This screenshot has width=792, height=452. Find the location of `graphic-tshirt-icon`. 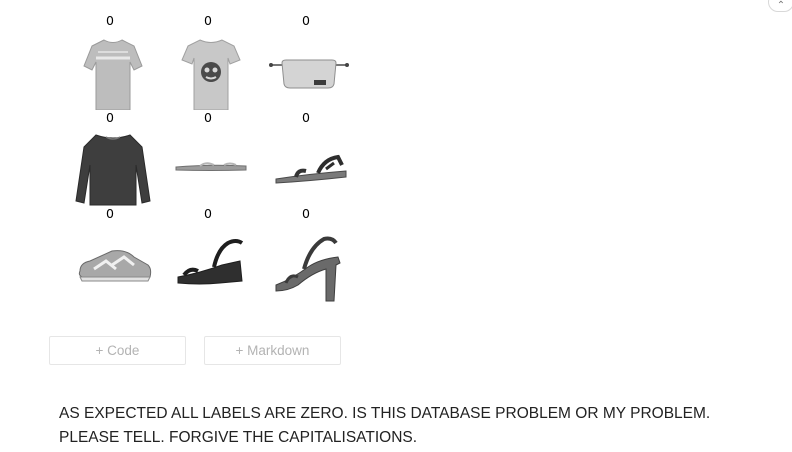

graphic-tshirt-icon is located at coordinates (211, 74).